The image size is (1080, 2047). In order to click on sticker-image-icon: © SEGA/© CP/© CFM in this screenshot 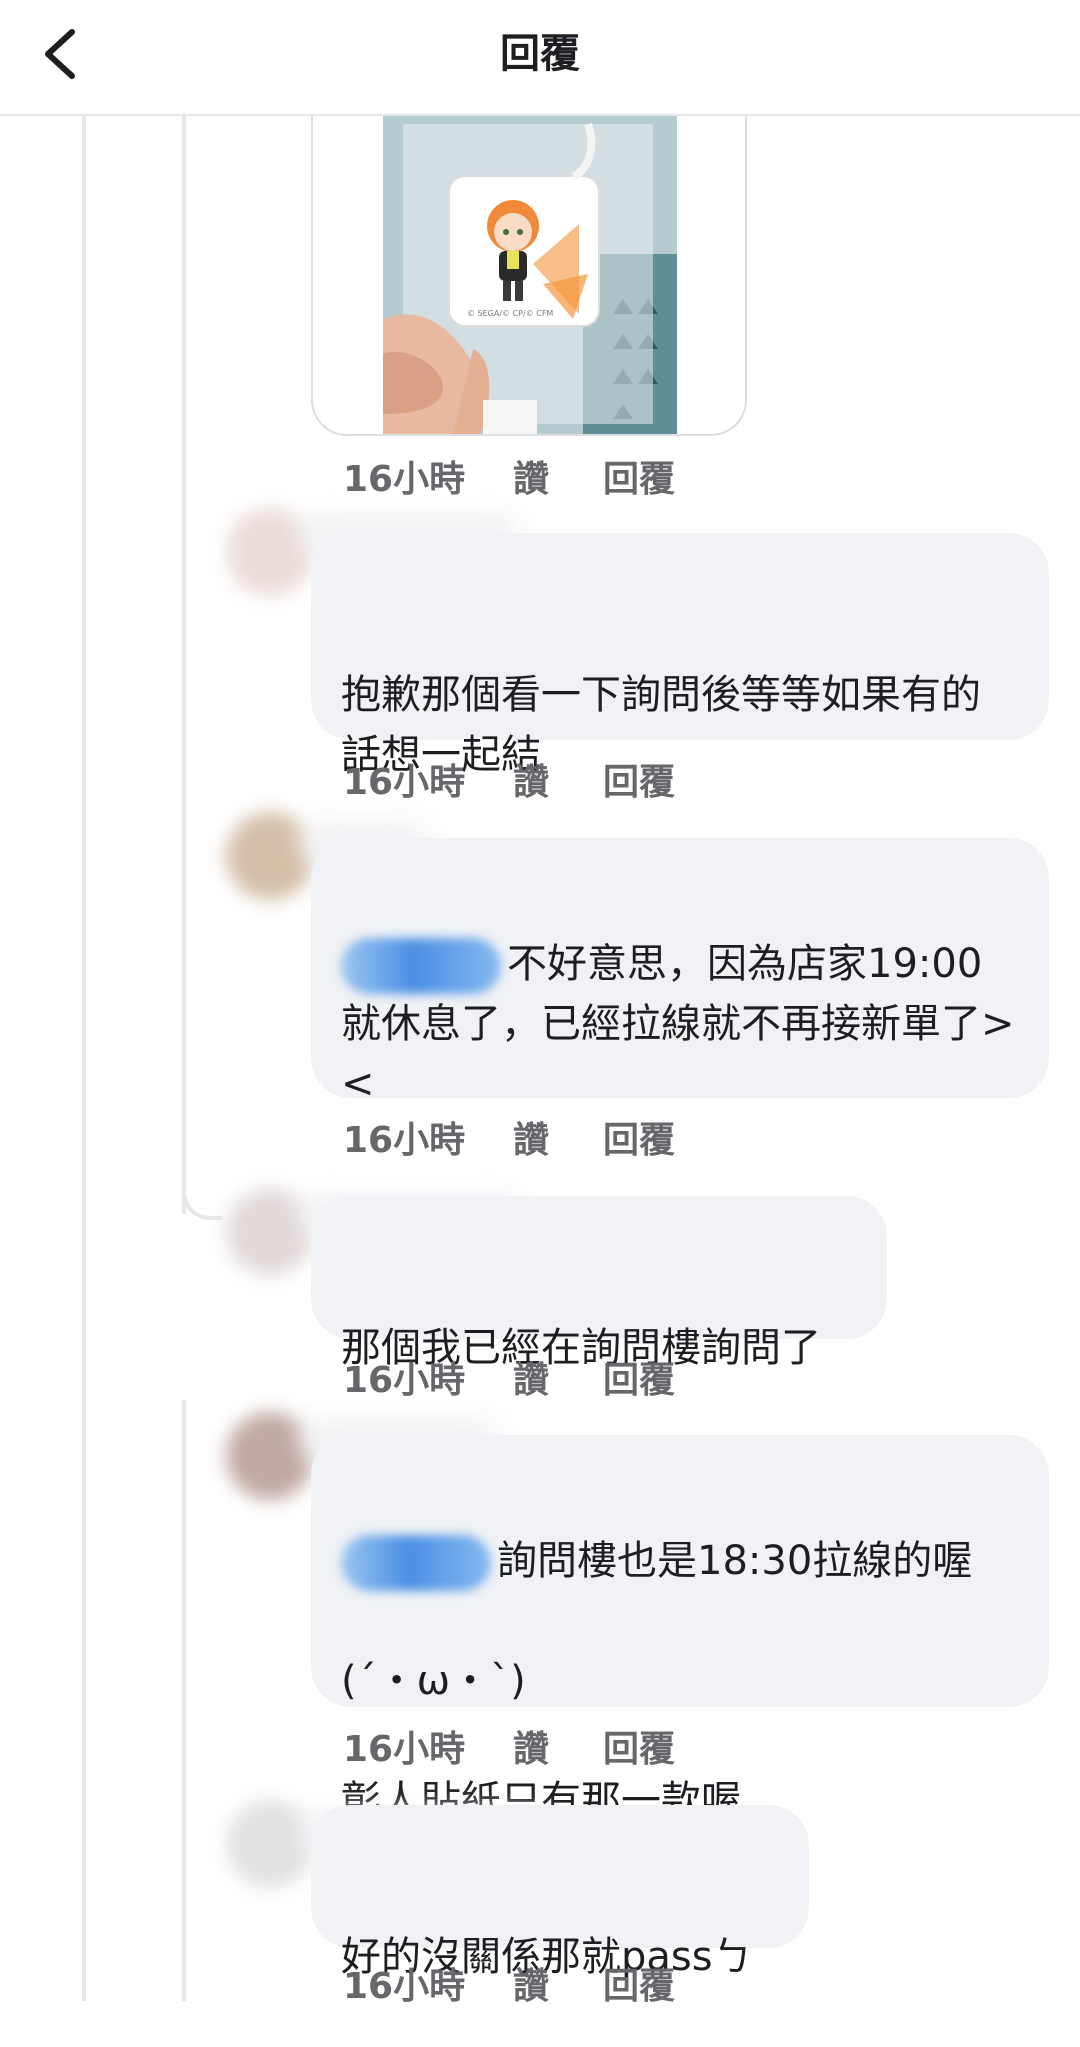, I will do `click(530, 274)`.